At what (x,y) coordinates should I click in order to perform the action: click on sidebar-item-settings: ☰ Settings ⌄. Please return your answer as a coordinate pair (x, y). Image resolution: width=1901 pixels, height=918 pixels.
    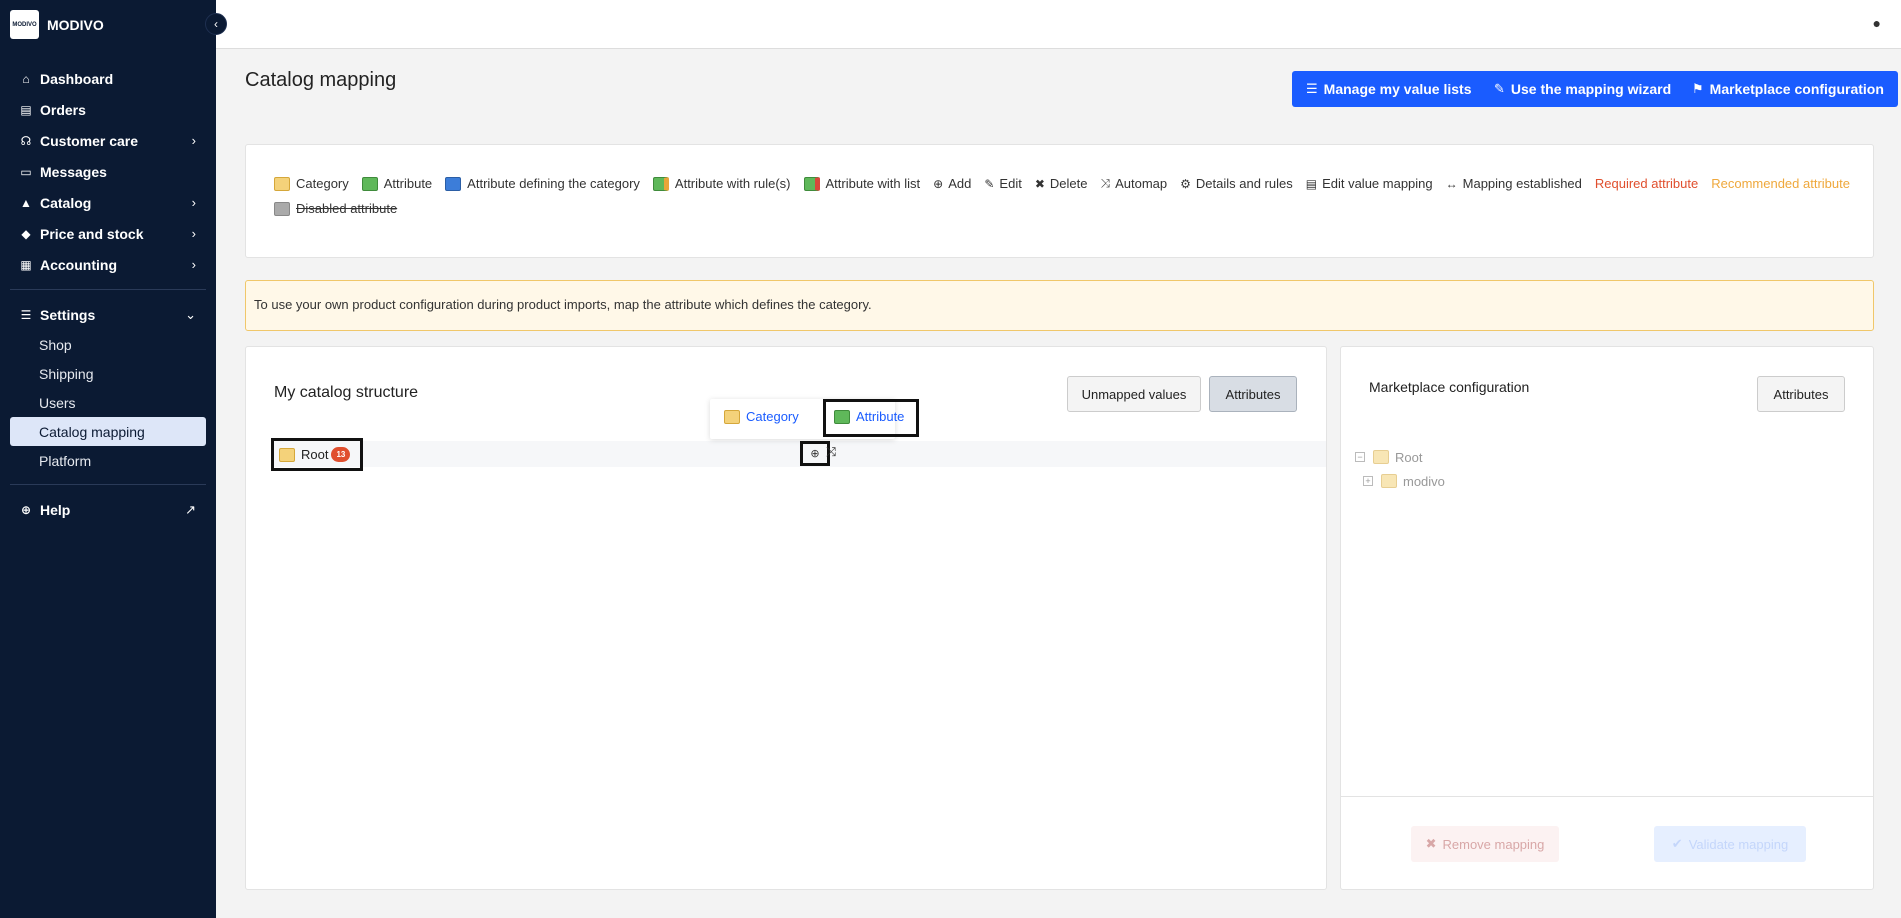
    Looking at the image, I should click on (108, 314).